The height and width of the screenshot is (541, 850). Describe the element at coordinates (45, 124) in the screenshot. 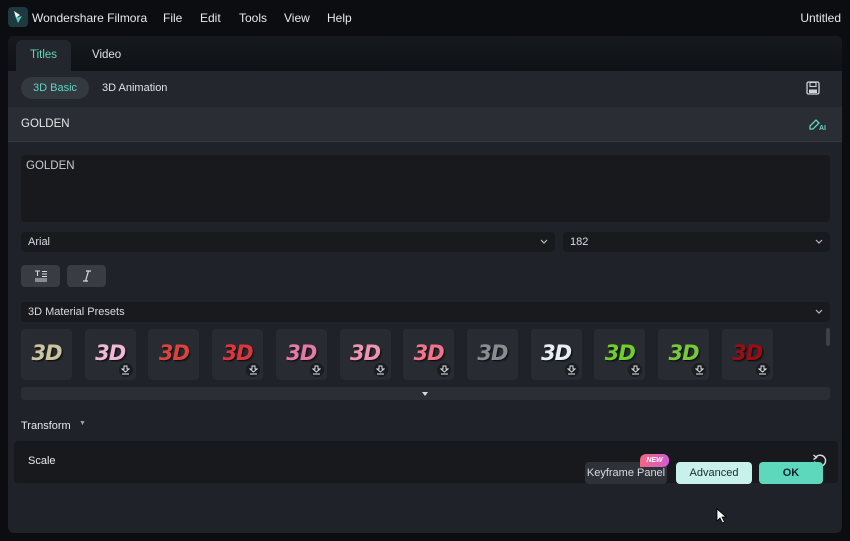

I see `section-title: GOLDEN` at that location.